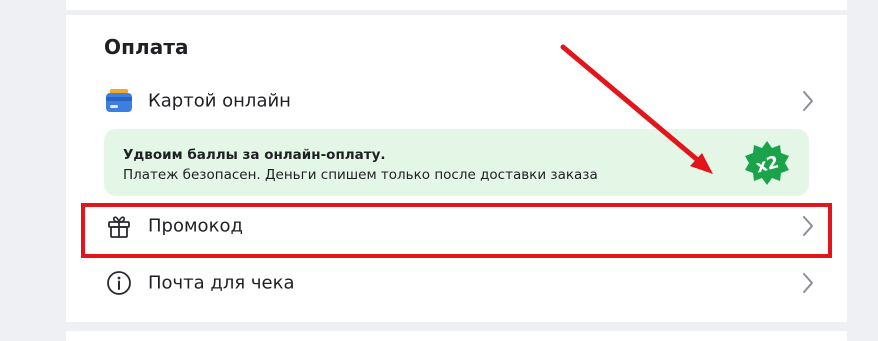 The height and width of the screenshot is (341, 878). I want to click on payment-method-row: Картой онлайн, so click(460, 101).